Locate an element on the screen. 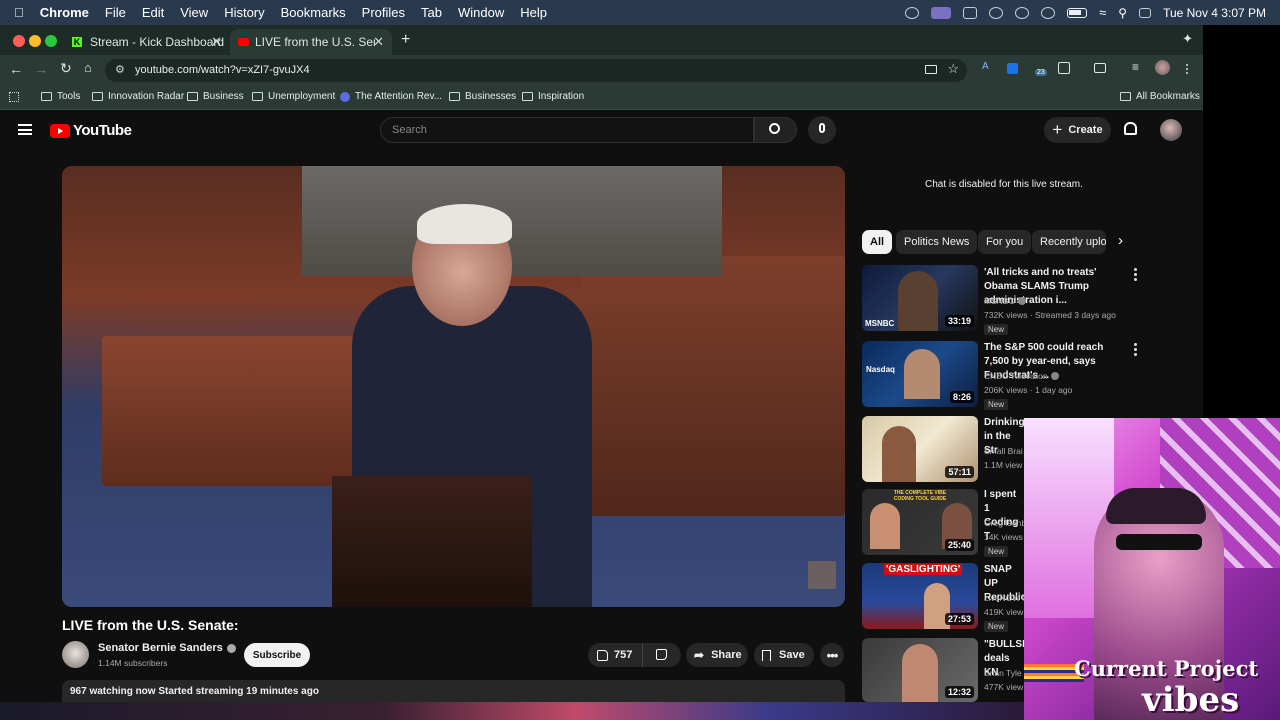 The image size is (1280, 720). profile-avatar is located at coordinates (1162, 67).